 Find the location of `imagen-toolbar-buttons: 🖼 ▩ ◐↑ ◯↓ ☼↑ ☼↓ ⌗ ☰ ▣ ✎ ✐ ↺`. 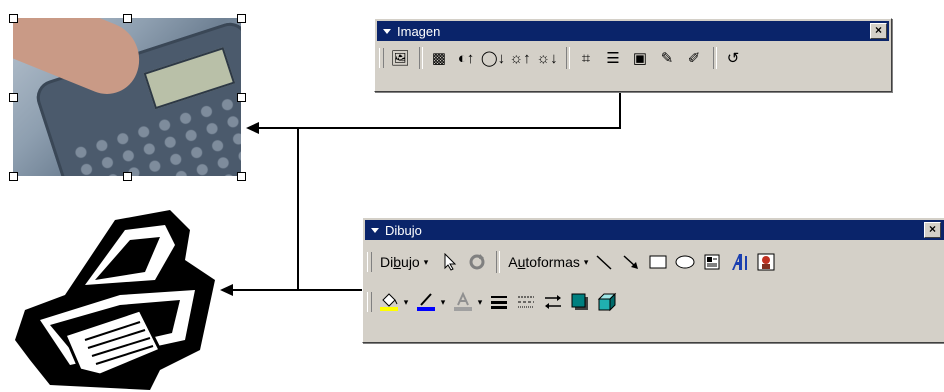

imagen-toolbar-buttons: 🖼 ▩ ◐↑ ◯↓ ☼↑ ☼↓ ⌗ ☰ ▣ ✎ ✐ ↺ is located at coordinates (633, 58).